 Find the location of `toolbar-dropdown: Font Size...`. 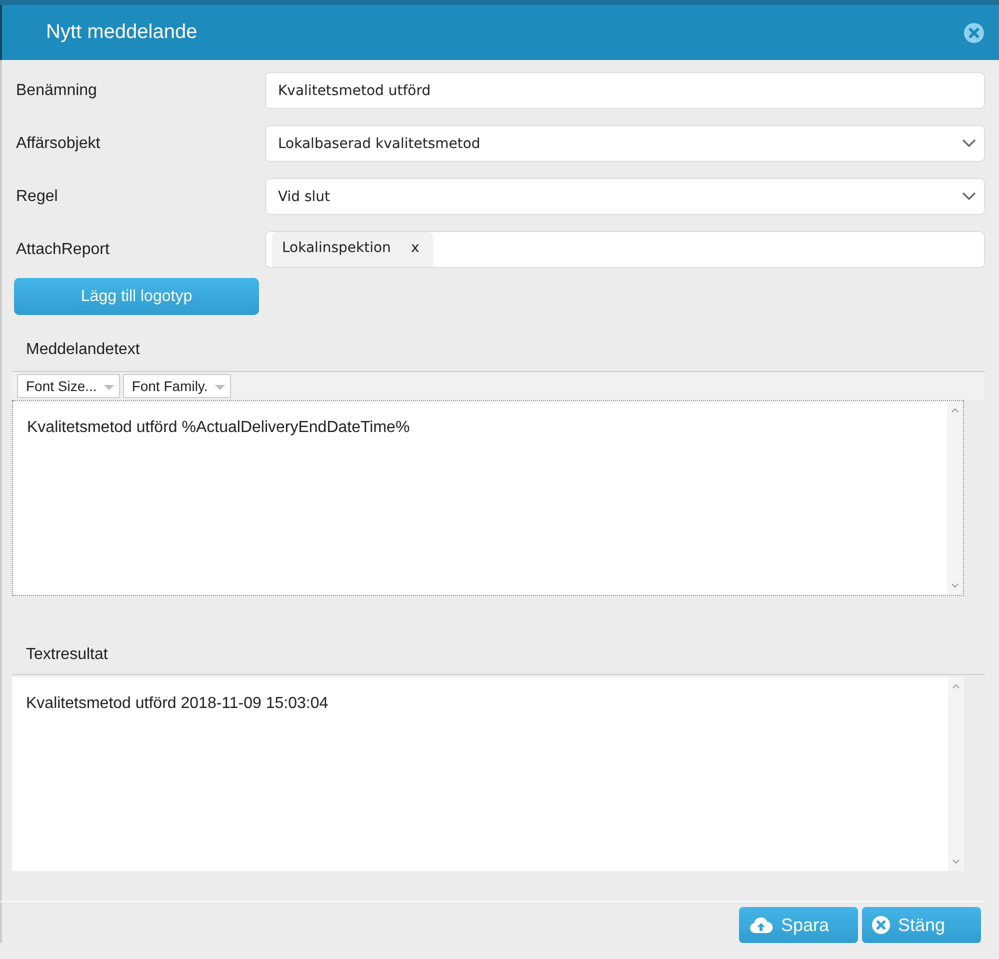

toolbar-dropdown: Font Size... is located at coordinates (68, 386).